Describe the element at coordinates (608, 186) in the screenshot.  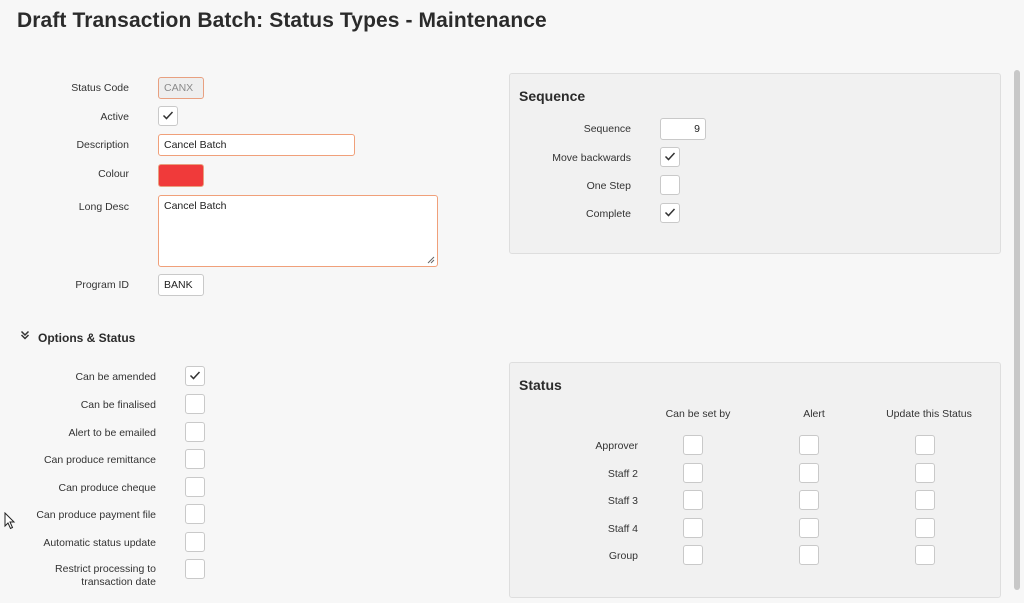
I see `one-step-label: One Step` at that location.